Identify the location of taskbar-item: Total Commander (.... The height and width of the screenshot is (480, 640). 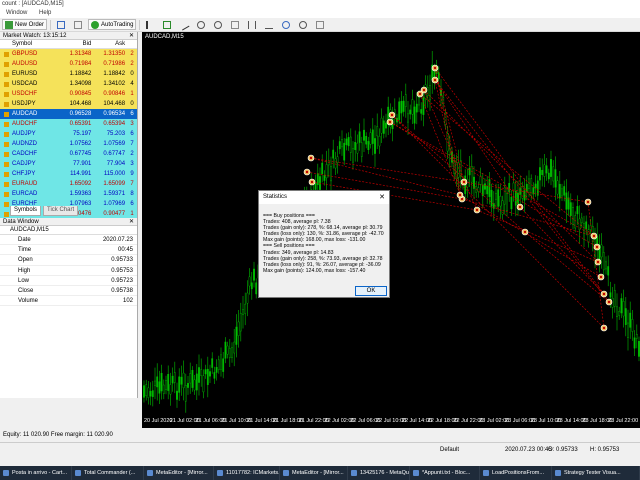
(108, 473).